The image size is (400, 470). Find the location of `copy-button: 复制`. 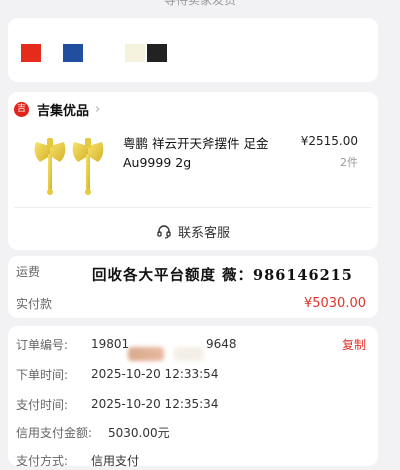

copy-button: 复制 is located at coordinates (354, 344).